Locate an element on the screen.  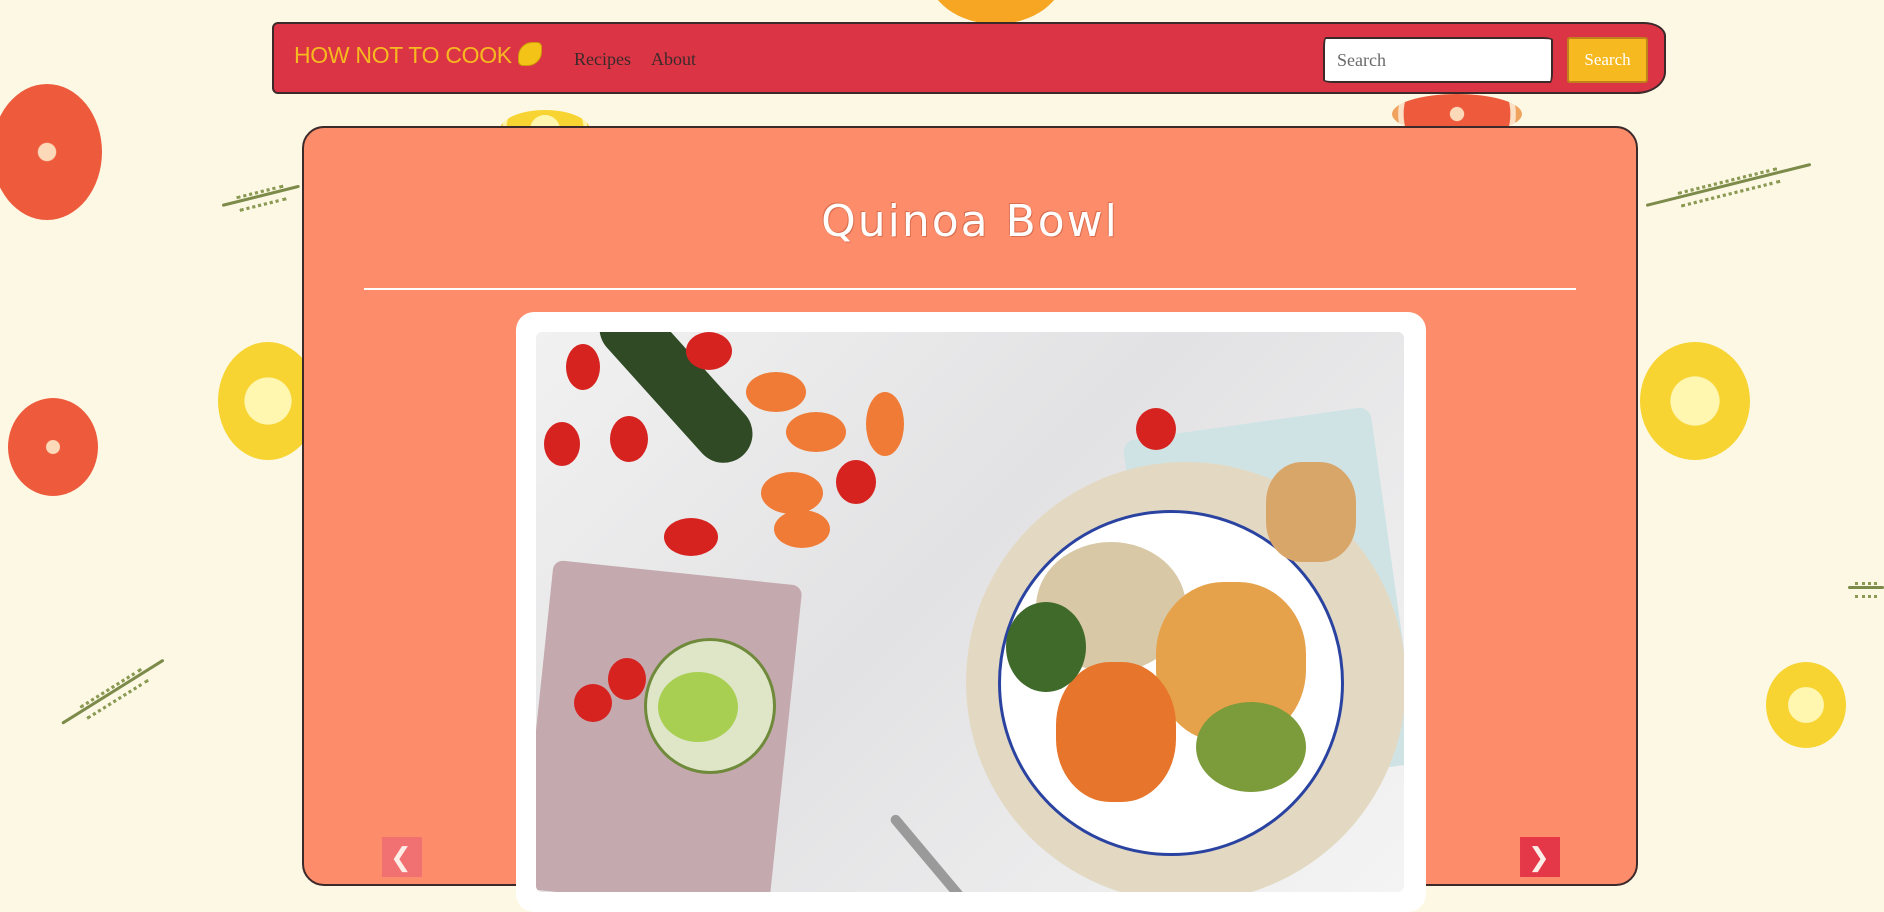
search-button: Search is located at coordinates (1607, 60).